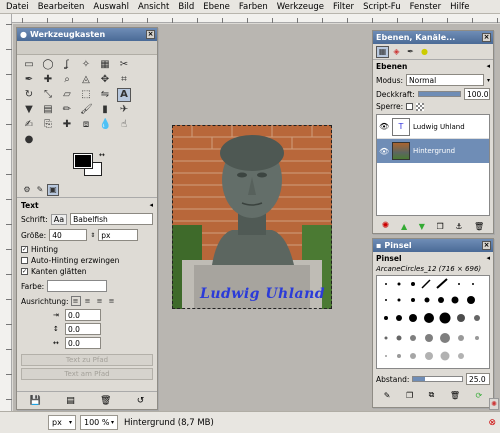 Image resolution: width=500 pixels, height=433 pixels. I want to click on size-spin-arrows: ⇕, so click(92, 235).